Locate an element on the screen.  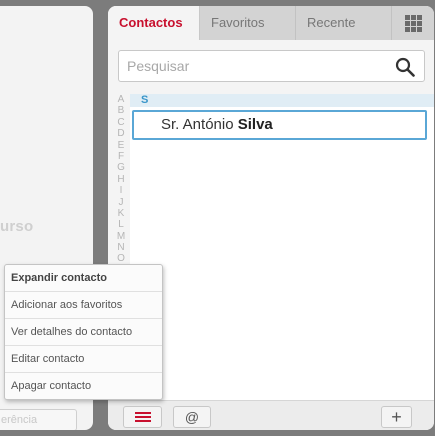
menu-item-edit-contact: Editar contacto is located at coordinates (83, 359).